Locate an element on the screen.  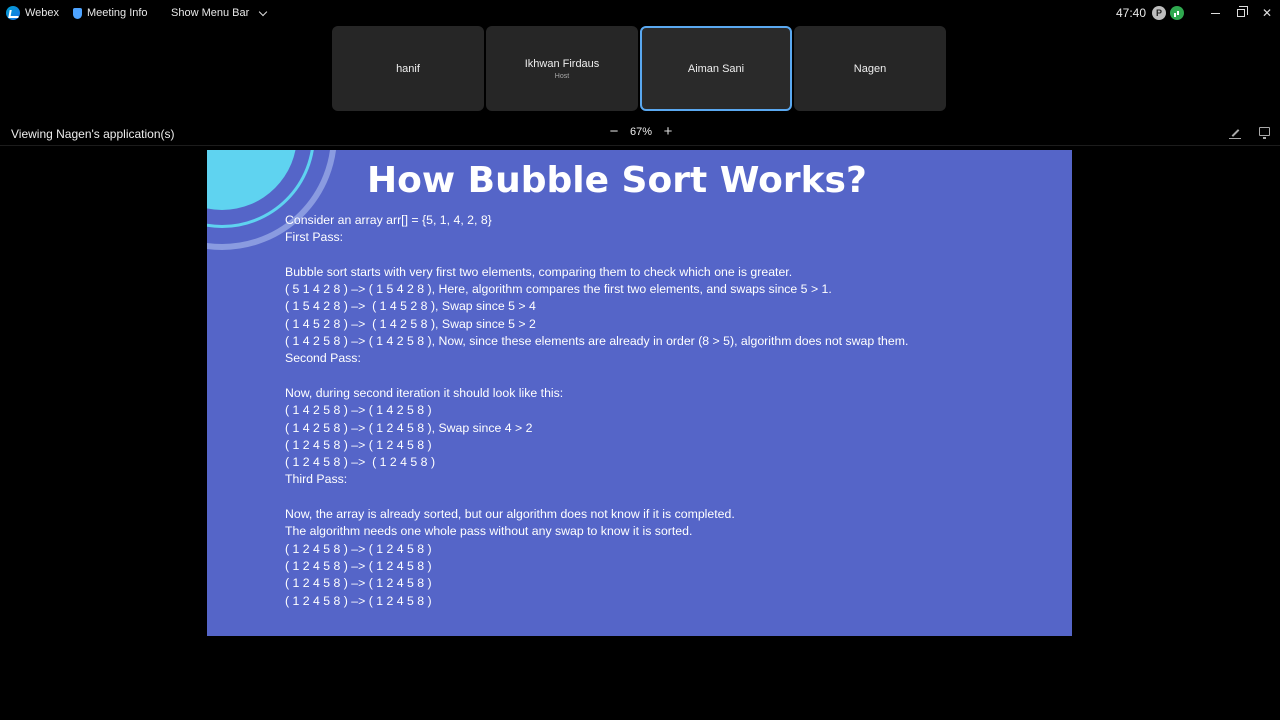
slide-title: How Bubble Sort Works? is located at coordinates (617, 180).